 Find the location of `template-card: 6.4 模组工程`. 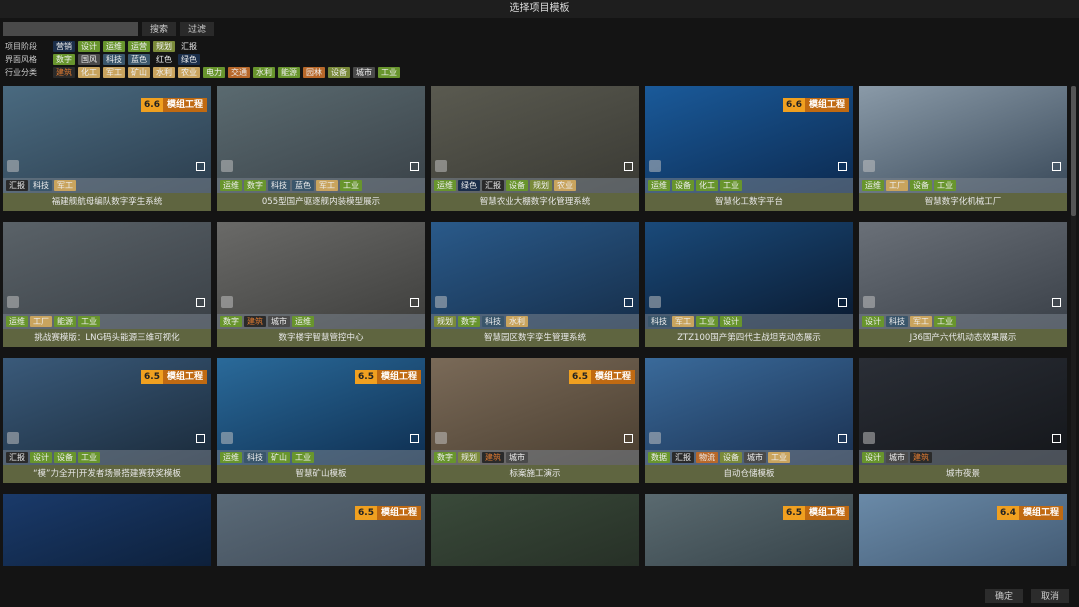

template-card: 6.4 模组工程 is located at coordinates (963, 530).